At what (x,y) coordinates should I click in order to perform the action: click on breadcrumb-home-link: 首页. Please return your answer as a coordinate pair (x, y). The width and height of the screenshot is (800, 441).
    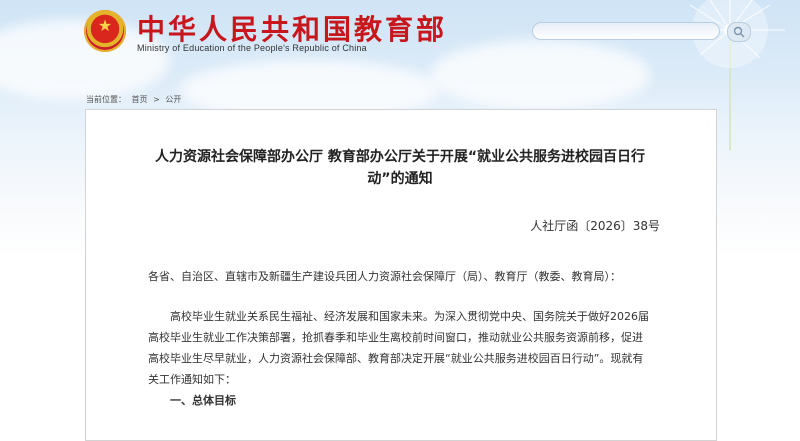
    Looking at the image, I should click on (140, 99).